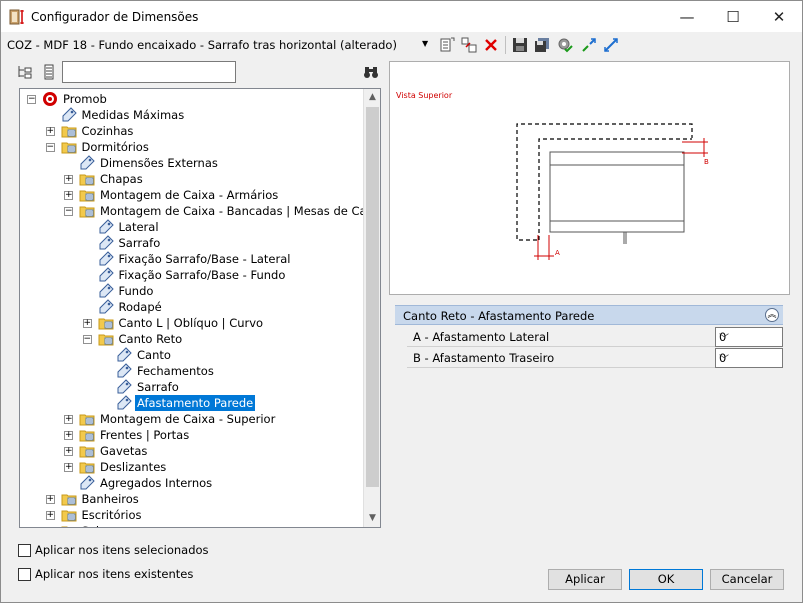 Image resolution: width=803 pixels, height=603 pixels. What do you see at coordinates (192, 403) in the screenshot?
I see `tree-item: Afastamento Parede` at bounding box center [192, 403].